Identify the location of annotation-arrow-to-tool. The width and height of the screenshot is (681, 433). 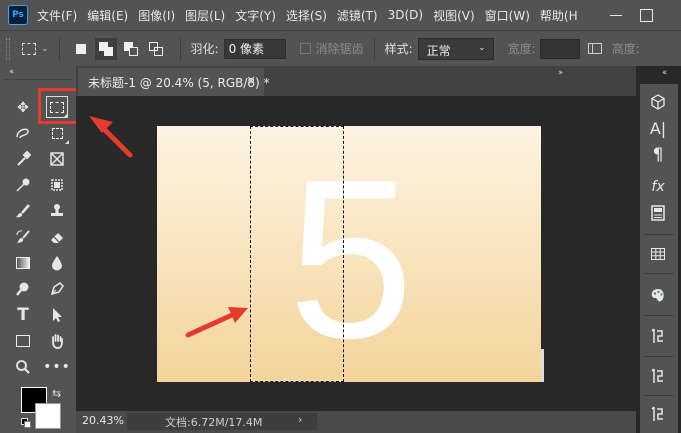
(111, 137).